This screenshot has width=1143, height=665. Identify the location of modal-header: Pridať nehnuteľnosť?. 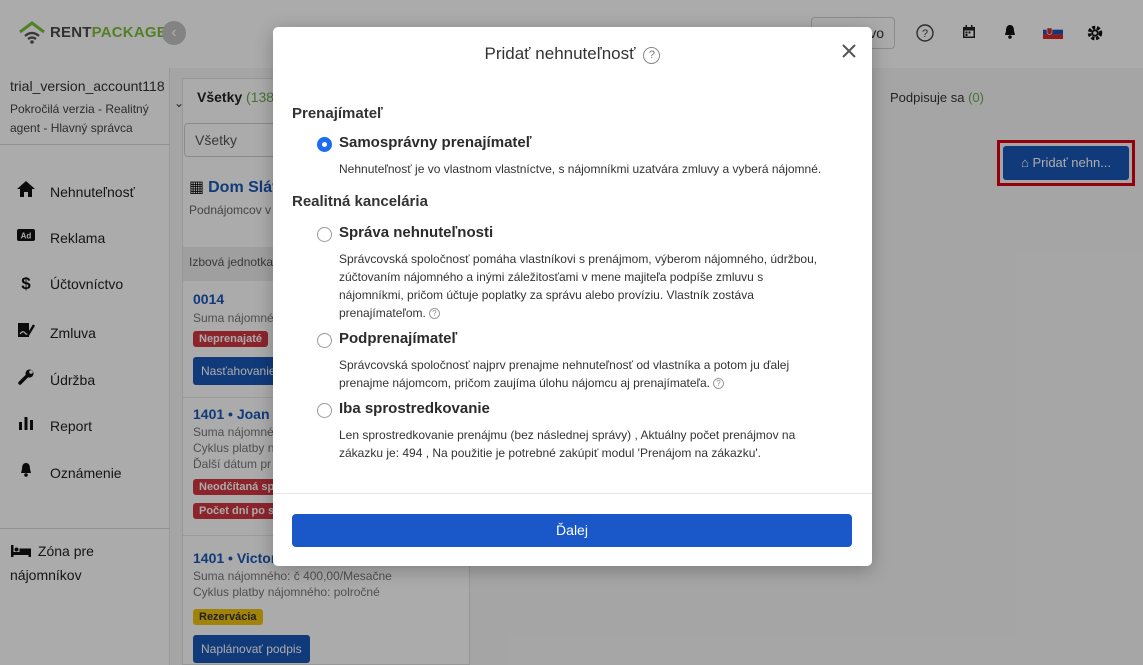
(572, 55).